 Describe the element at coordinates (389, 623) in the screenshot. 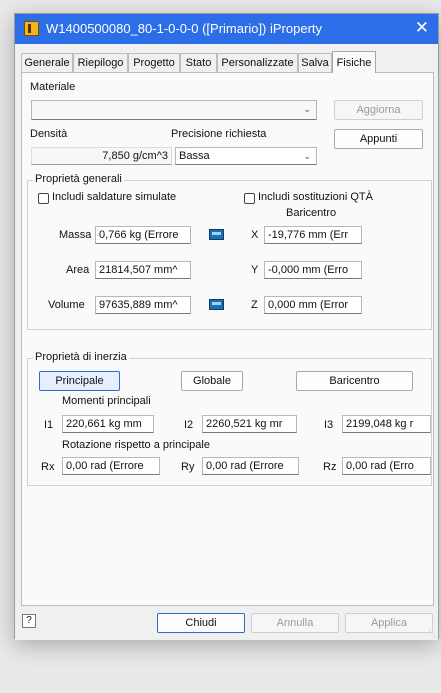

I see `applica-button: Applica` at that location.